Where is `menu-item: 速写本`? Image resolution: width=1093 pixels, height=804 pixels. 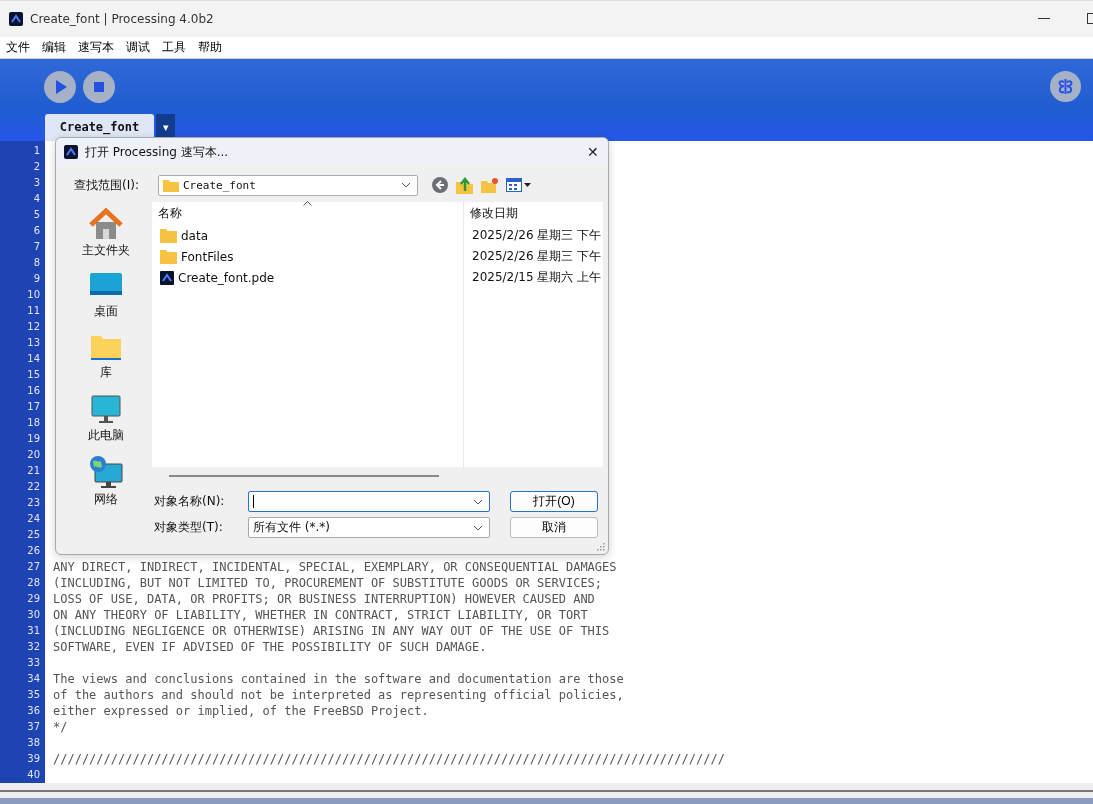 menu-item: 速写本 is located at coordinates (96, 47).